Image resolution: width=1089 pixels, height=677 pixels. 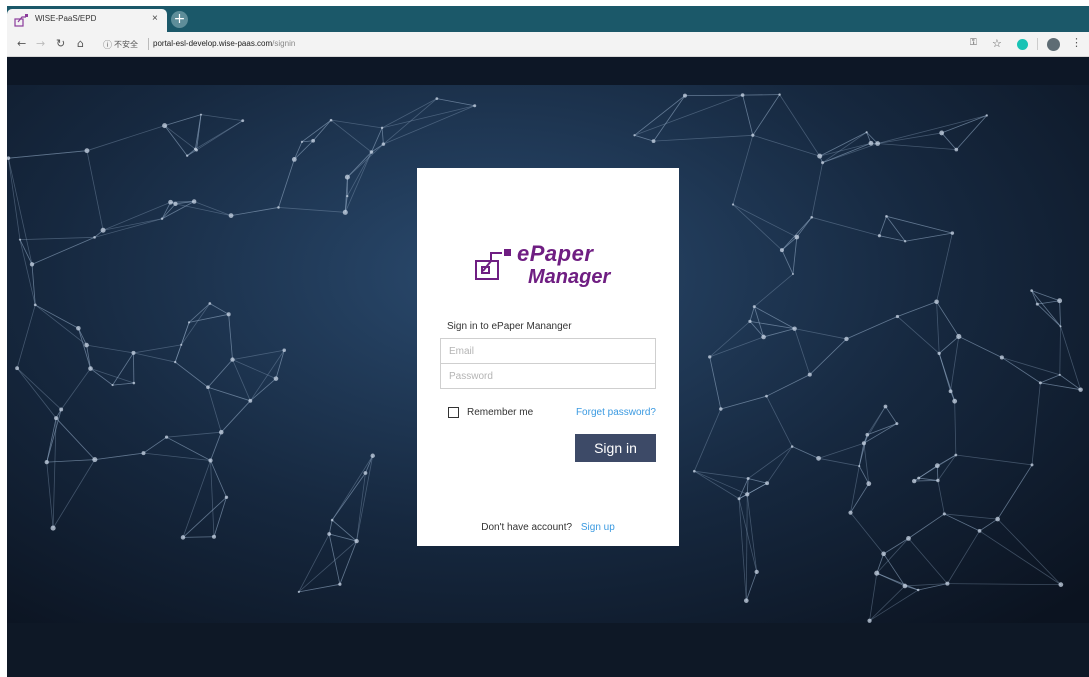 I want to click on tab-title: WISE-PaaS/EPD, so click(x=66, y=18).